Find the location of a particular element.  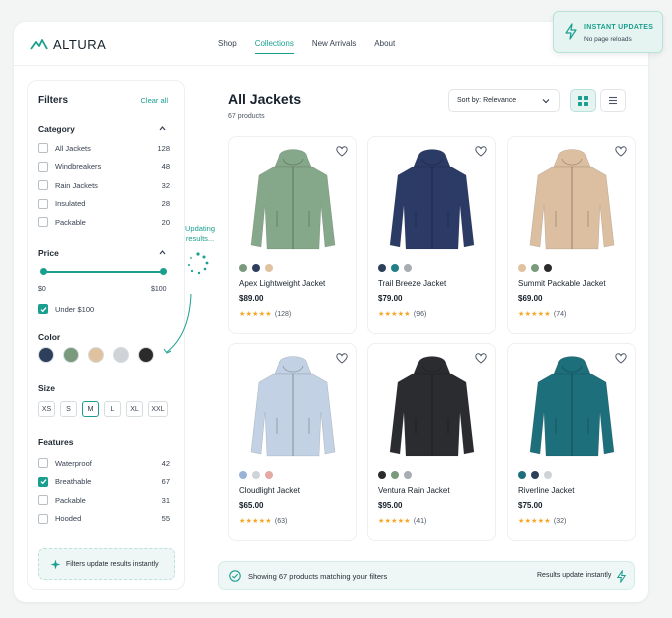

category-option: Rain Jackets 32 is located at coordinates (104, 185).